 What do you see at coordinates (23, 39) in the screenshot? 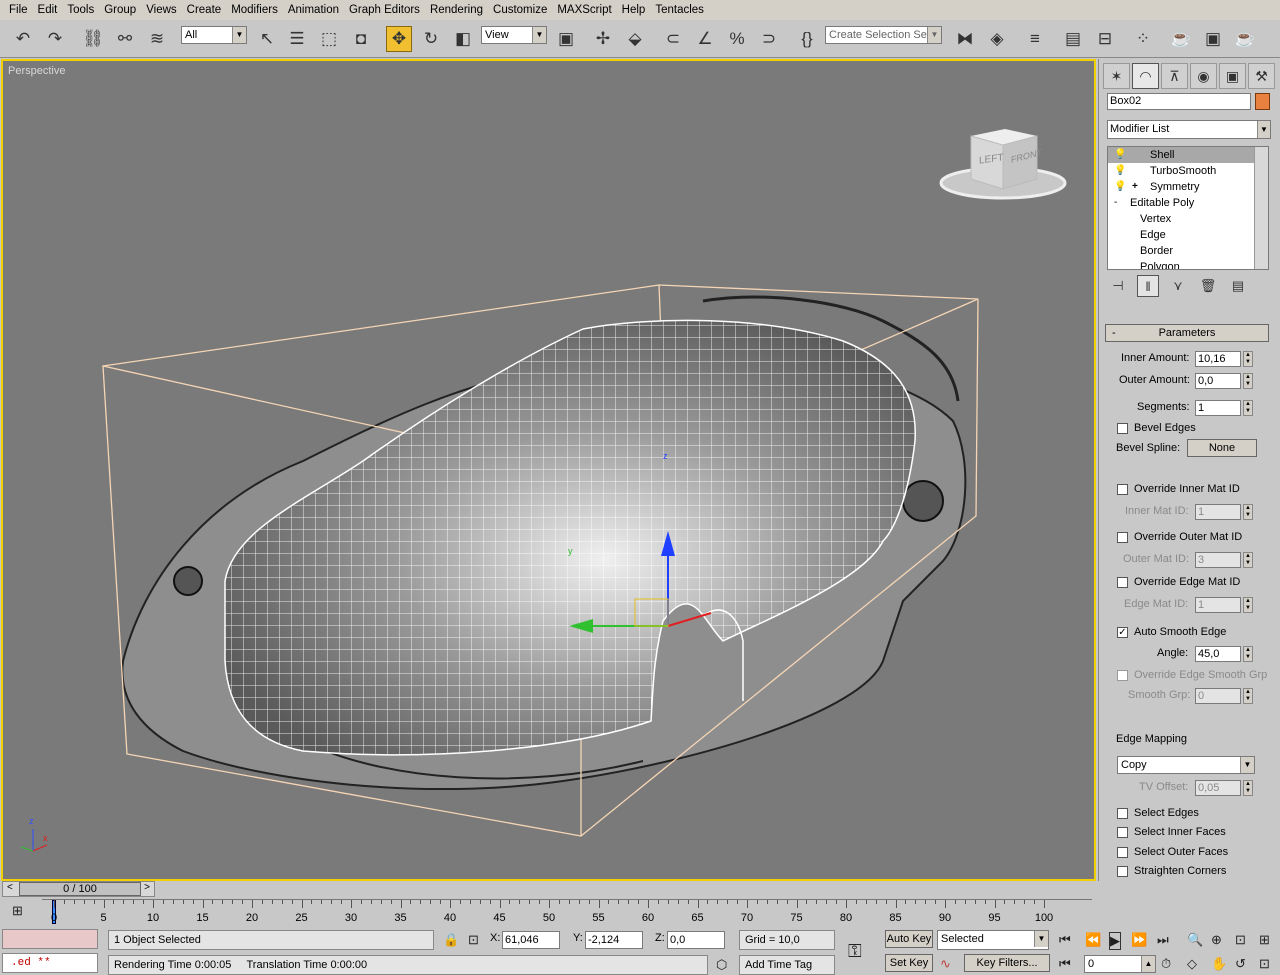
I see `undo-icon: ↶` at bounding box center [23, 39].